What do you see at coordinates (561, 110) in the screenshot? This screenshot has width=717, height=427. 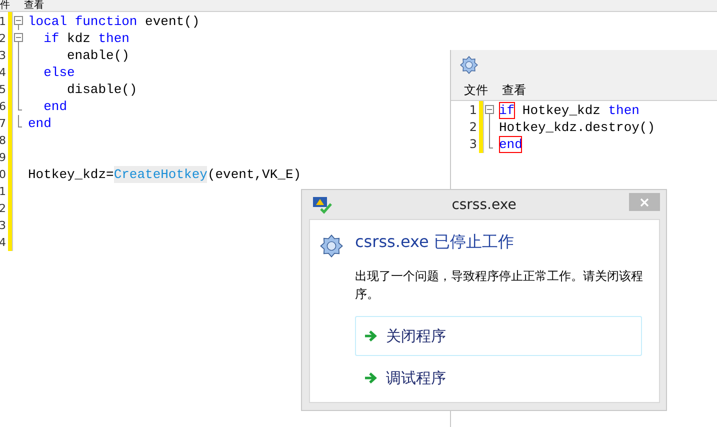 I see `code-text: Hotkey_kdz` at bounding box center [561, 110].